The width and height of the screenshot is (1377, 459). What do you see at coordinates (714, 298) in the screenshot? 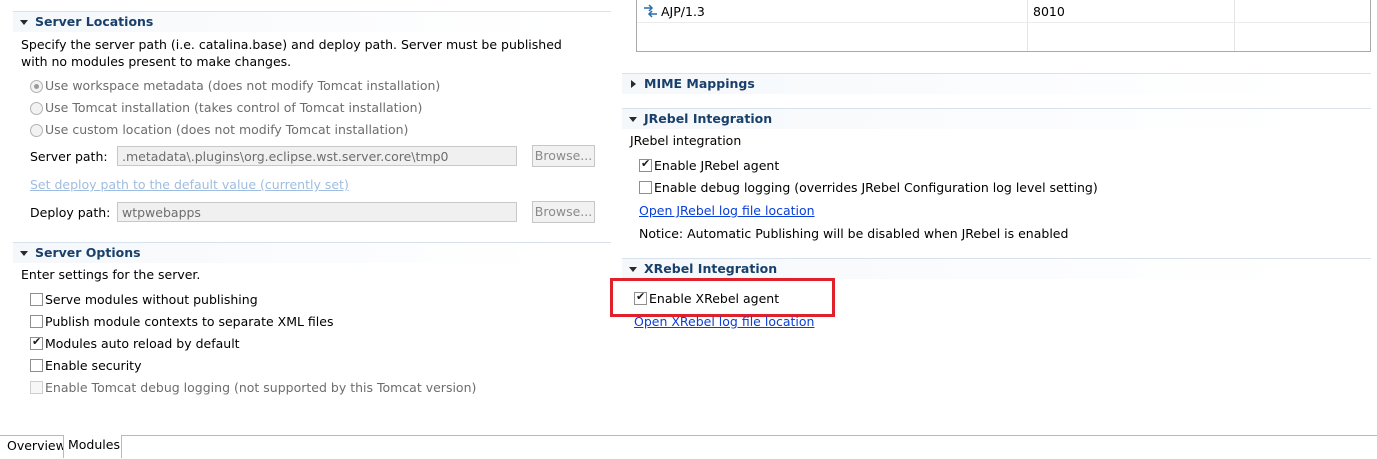
I see `checkbox-enable-xrebel-agent-label: Enable XRebel agent` at bounding box center [714, 298].